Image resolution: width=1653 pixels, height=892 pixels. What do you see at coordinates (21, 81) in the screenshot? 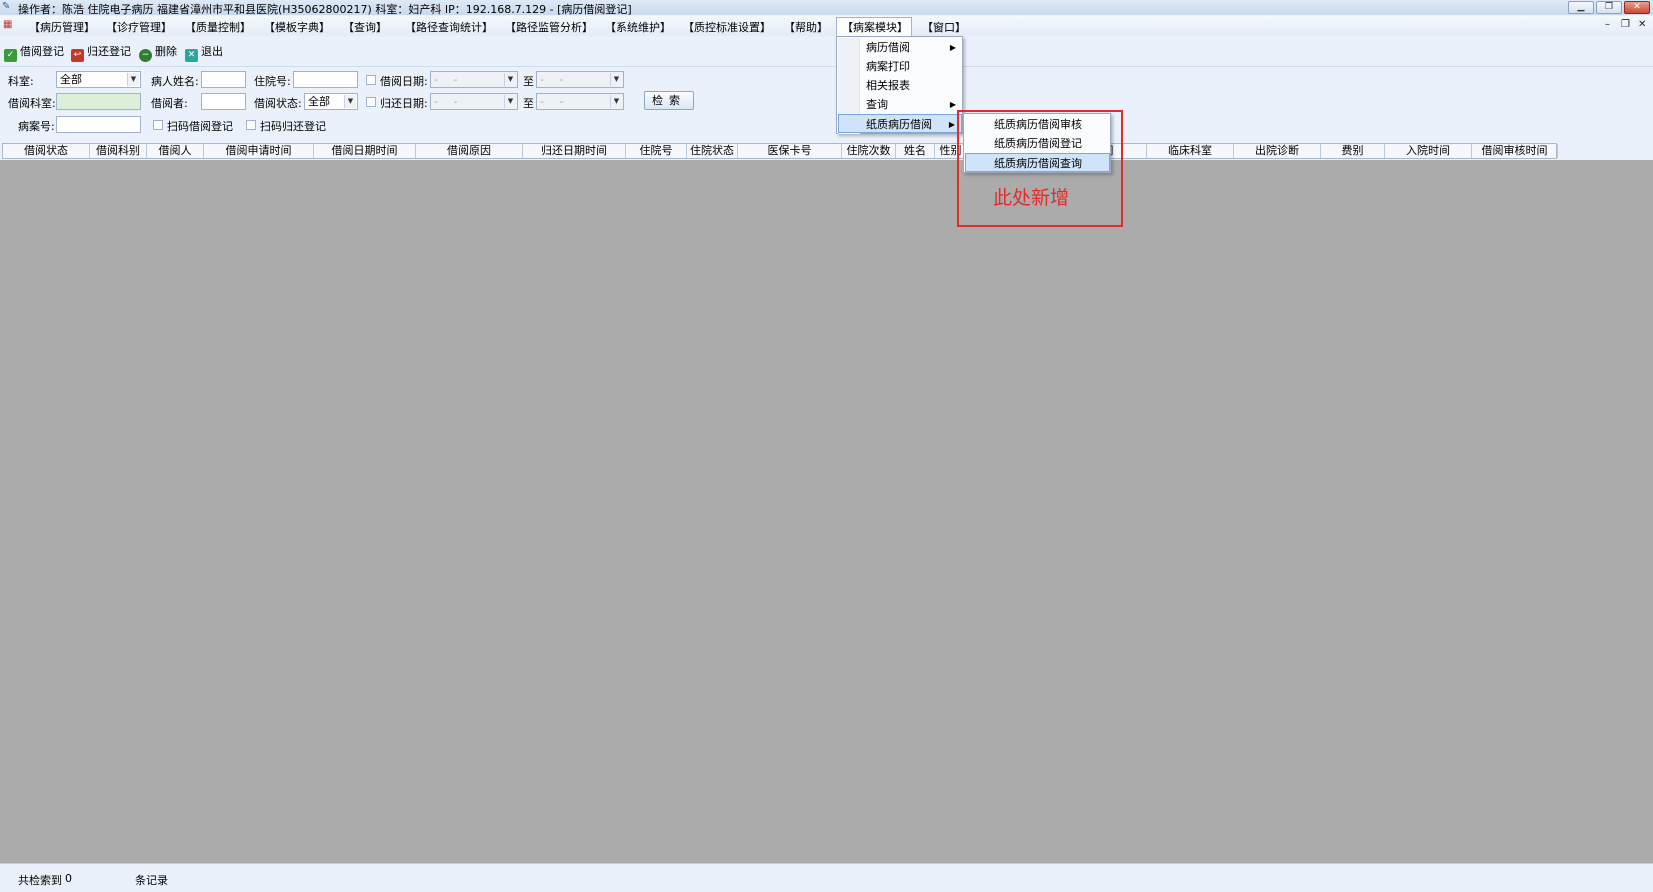
I see `dept-label: 科室:` at bounding box center [21, 81].